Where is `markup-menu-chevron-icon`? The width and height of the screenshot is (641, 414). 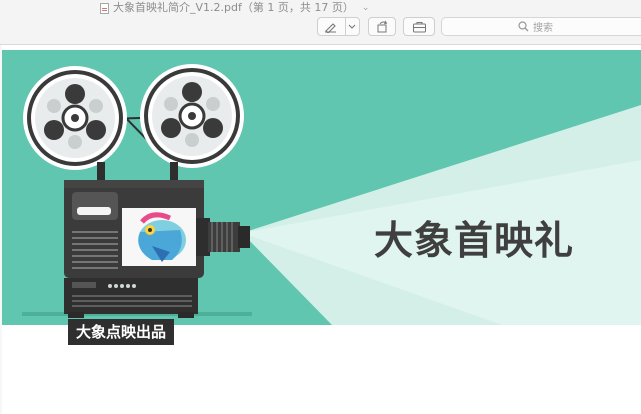 markup-menu-chevron-icon is located at coordinates (352, 26).